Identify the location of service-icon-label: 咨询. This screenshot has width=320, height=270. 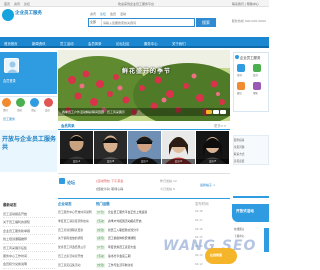
(239, 75).